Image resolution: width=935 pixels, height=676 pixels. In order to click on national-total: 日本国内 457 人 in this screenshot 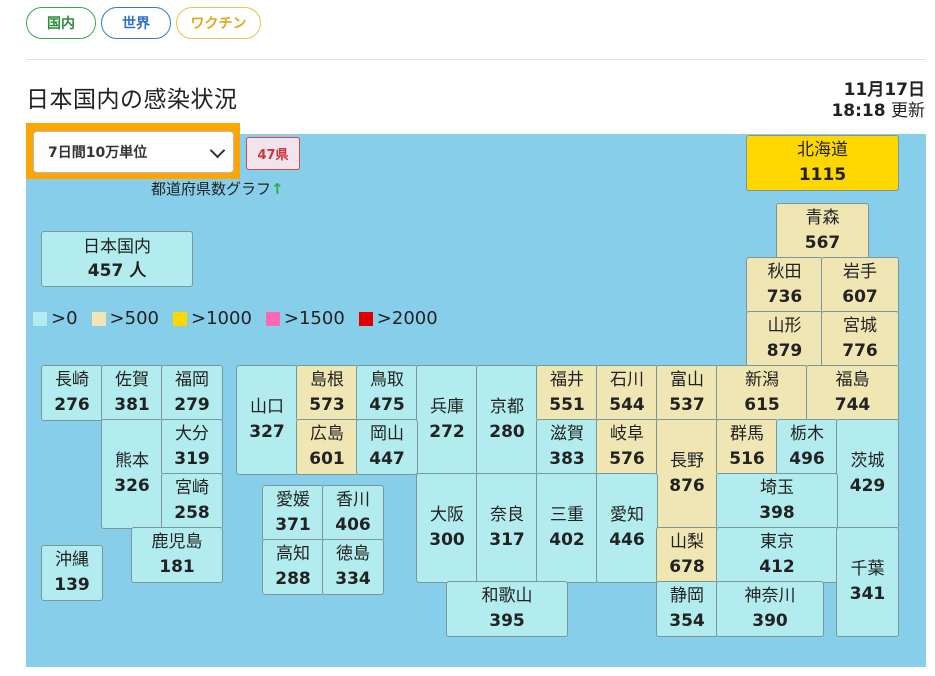, I will do `click(117, 259)`.